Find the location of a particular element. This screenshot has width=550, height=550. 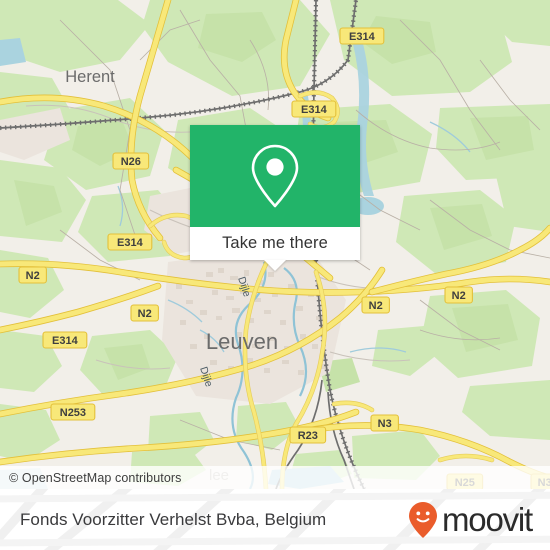

road-shield-n26: N26 is located at coordinates (131, 161).